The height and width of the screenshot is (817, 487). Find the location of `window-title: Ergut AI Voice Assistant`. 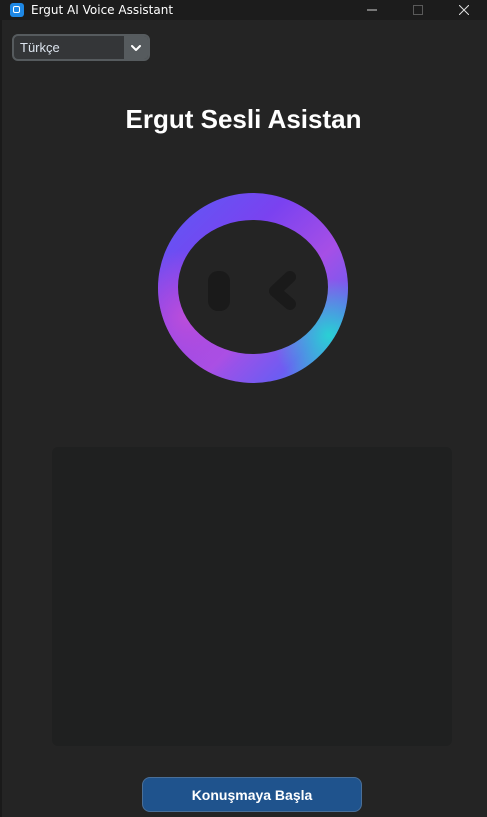

window-title: Ergut AI Voice Assistant is located at coordinates (102, 10).